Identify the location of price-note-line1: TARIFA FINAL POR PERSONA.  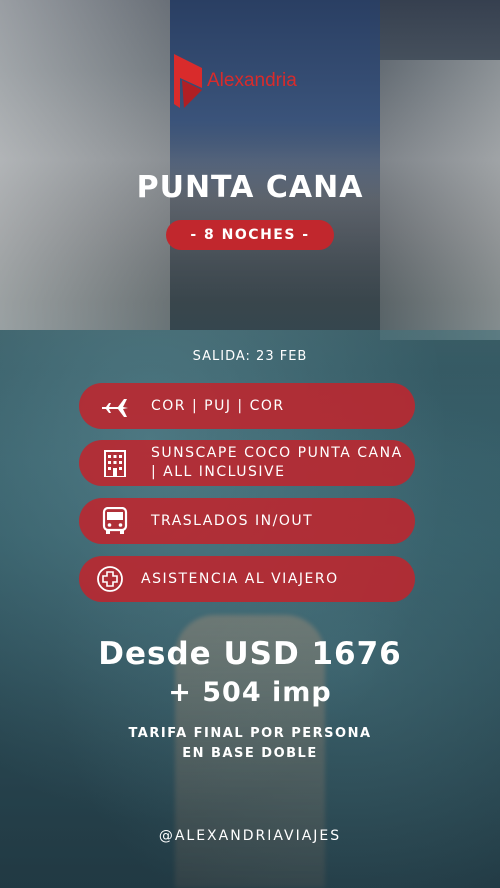
(250, 733).